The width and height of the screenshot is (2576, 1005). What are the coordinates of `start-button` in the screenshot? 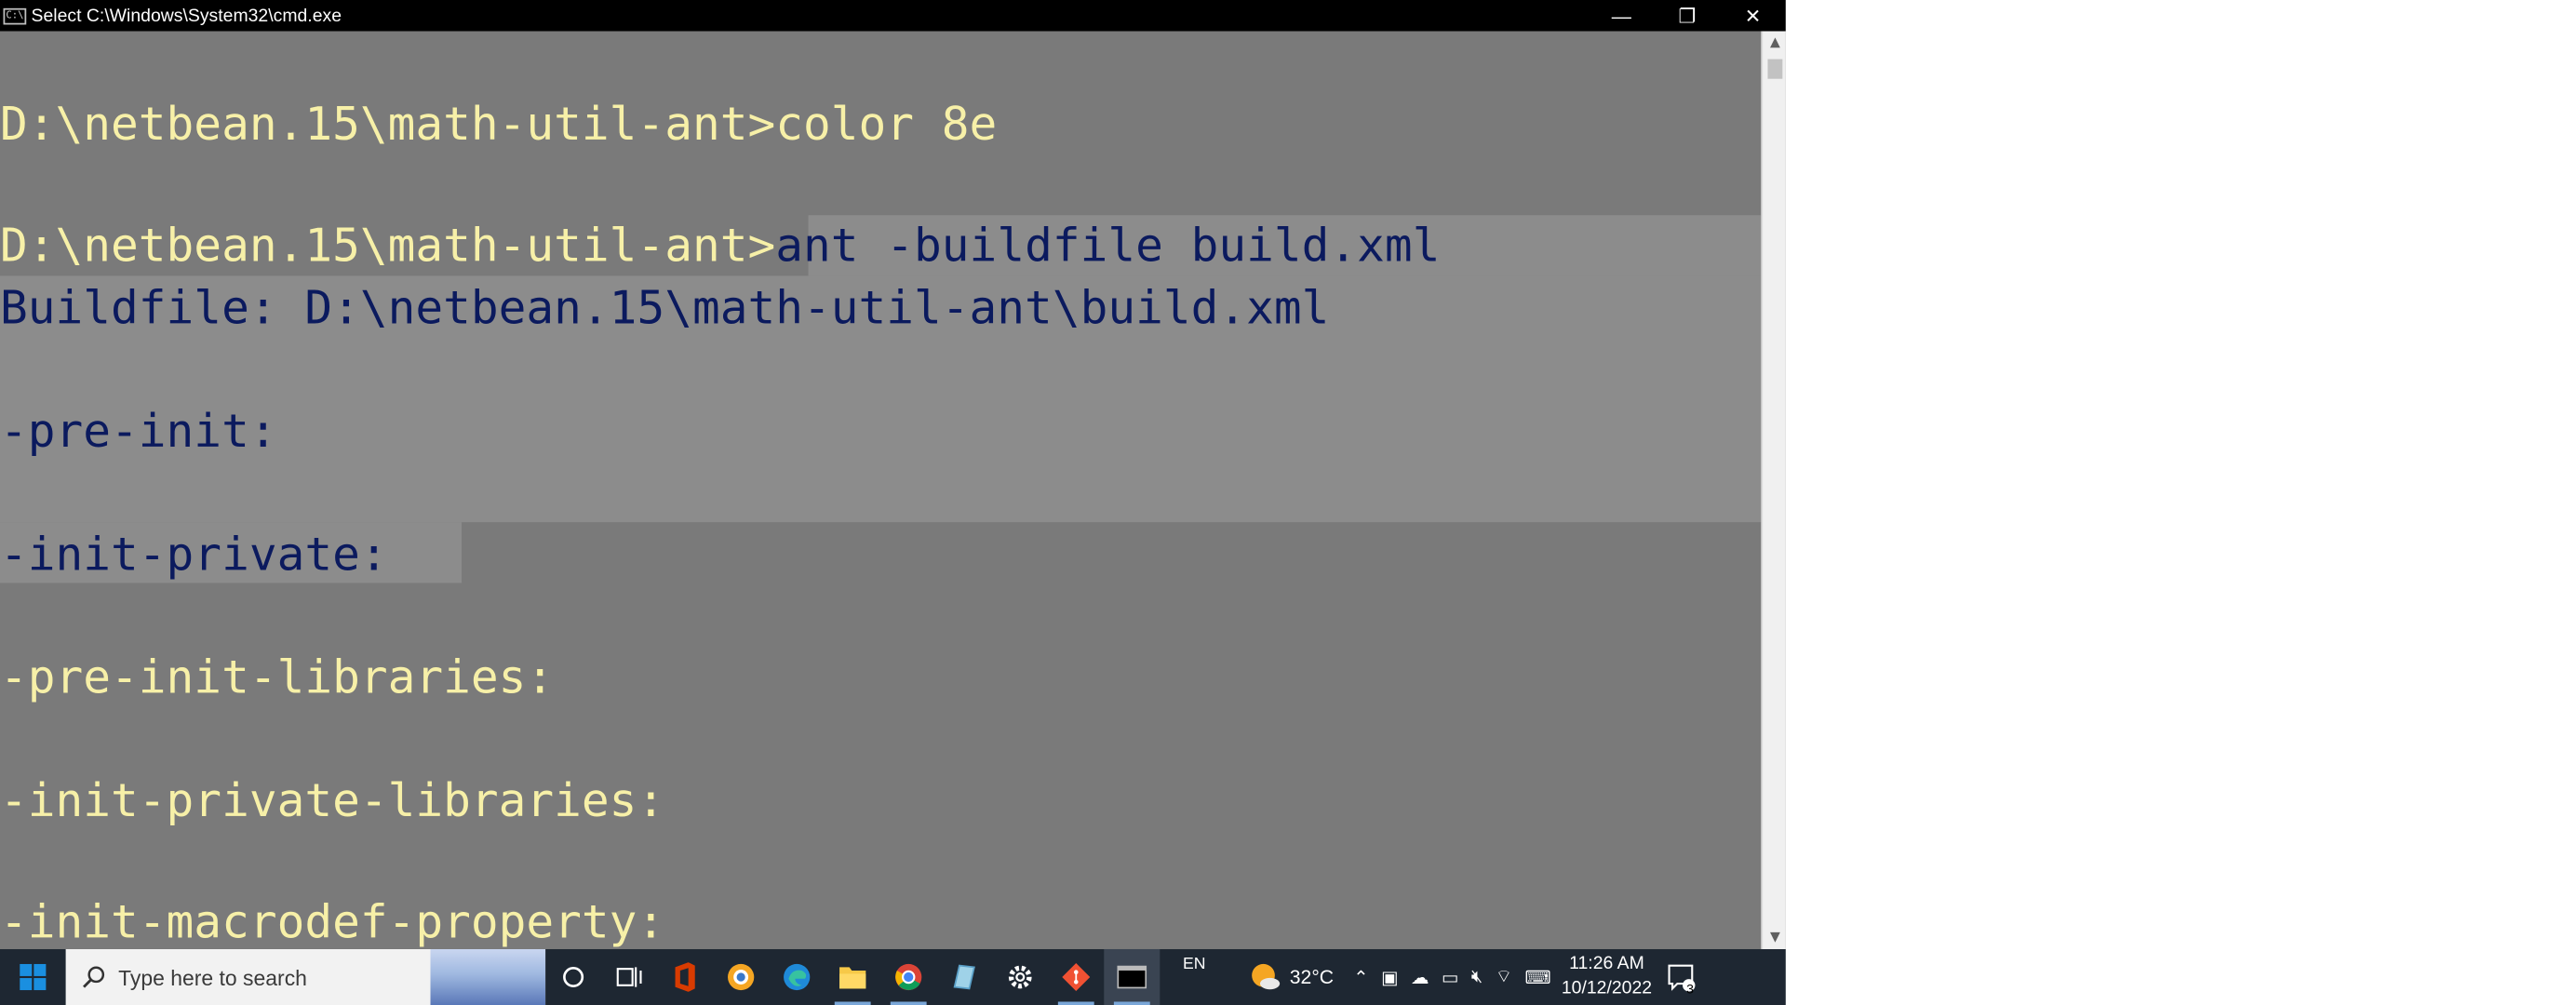 It's located at (33, 977).